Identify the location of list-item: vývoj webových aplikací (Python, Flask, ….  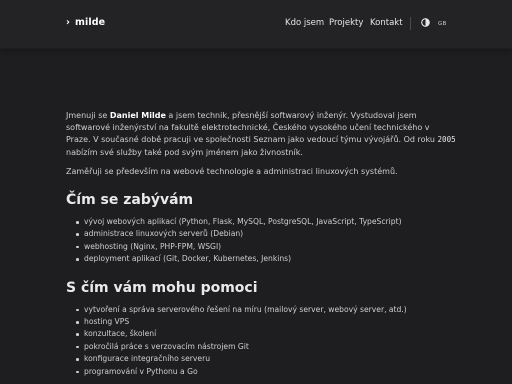
(266, 222).